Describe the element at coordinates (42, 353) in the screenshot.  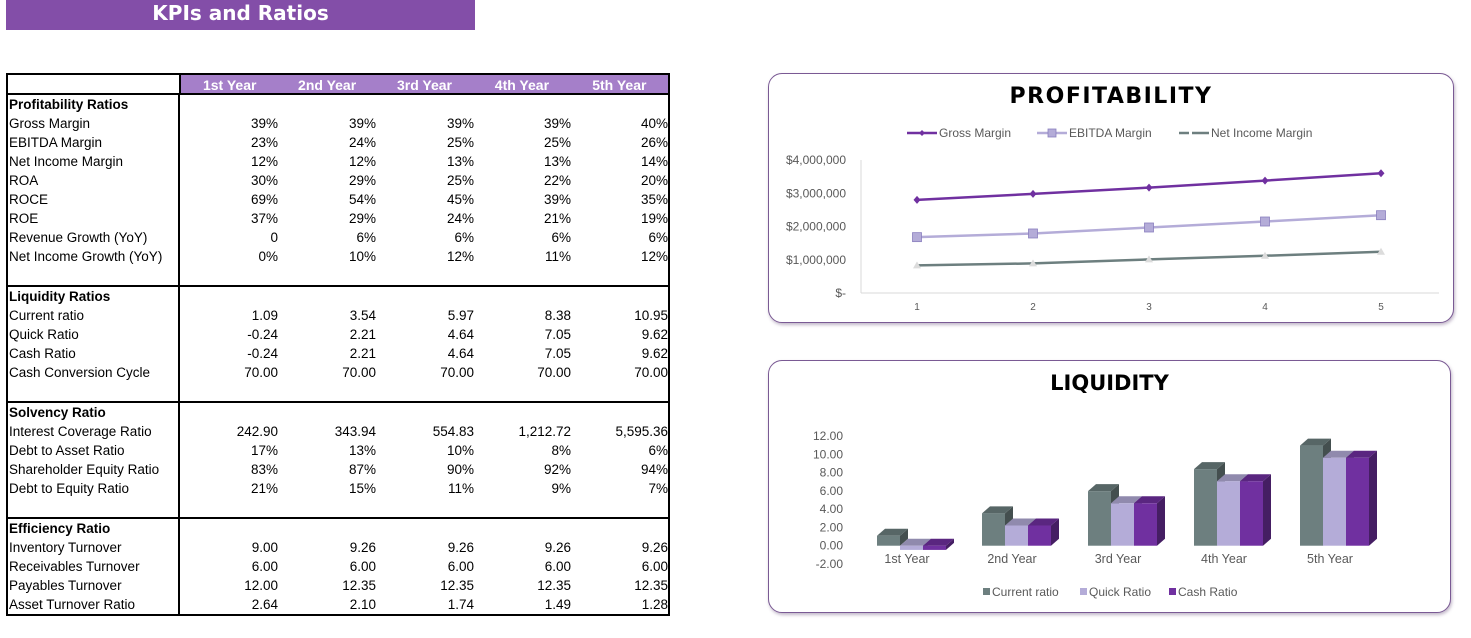
I see `ratio-label: Cash Ratio` at that location.